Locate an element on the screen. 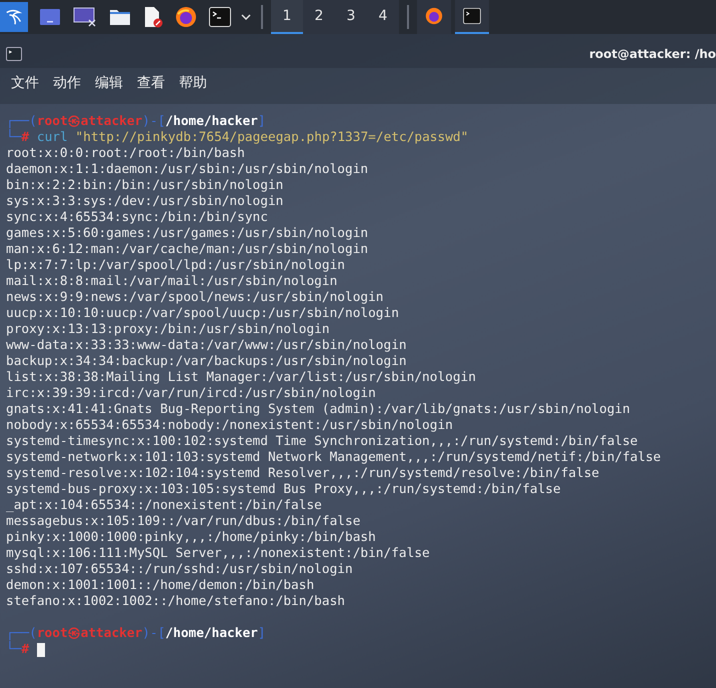 This screenshot has height=688, width=716. output-line: pinky:x:1000:1000:pinky,,,:/home/pinky:/bin/bash is located at coordinates (191, 538).